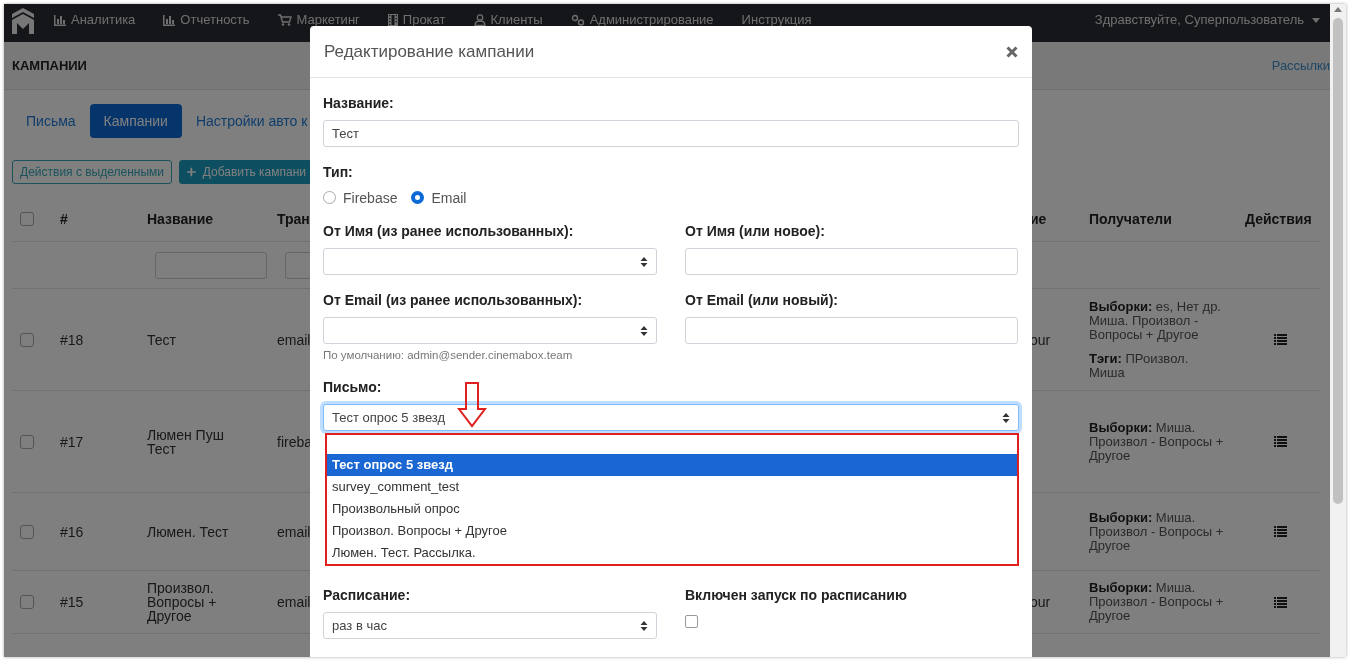  What do you see at coordinates (851, 261) in the screenshot?
I see `sender-name-field` at bounding box center [851, 261].